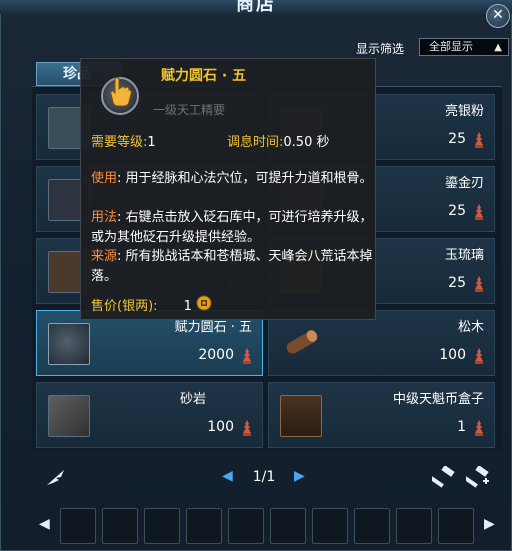 This screenshot has height=551, width=512. I want to click on filter-select: 全部显示 ▲, so click(464, 47).